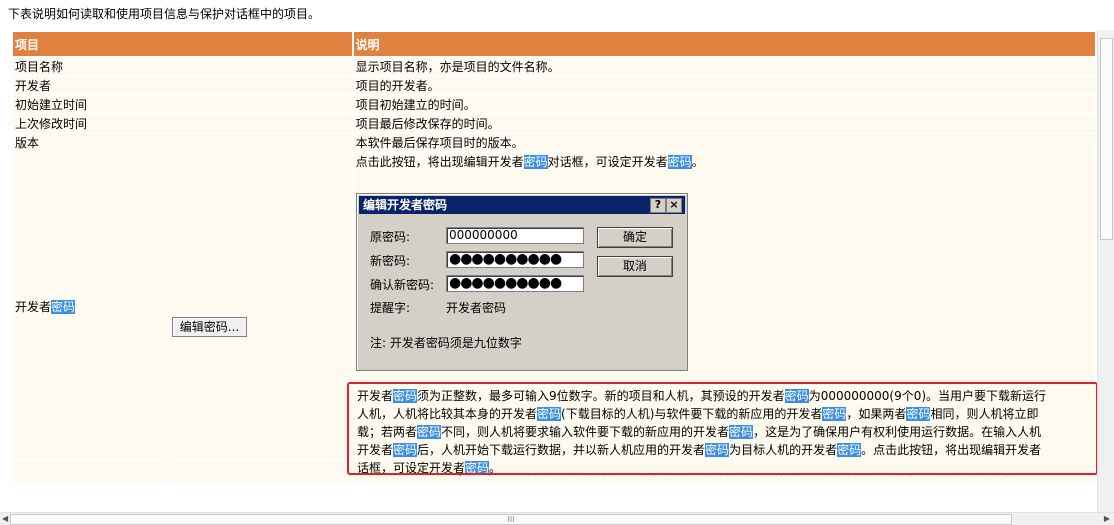 The image size is (1114, 525). Describe the element at coordinates (446, 343) in the screenshot. I see `dialog-note: 注: 开发者密码须是九位数字` at that location.